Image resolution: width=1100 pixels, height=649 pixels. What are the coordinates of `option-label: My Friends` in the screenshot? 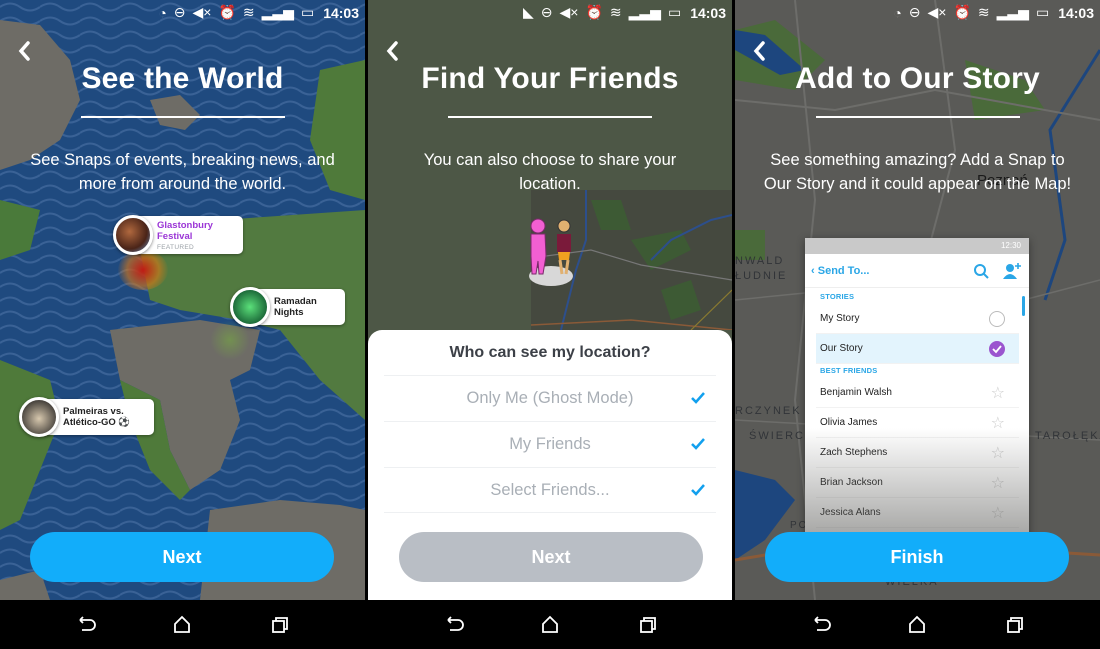 It's located at (550, 444).